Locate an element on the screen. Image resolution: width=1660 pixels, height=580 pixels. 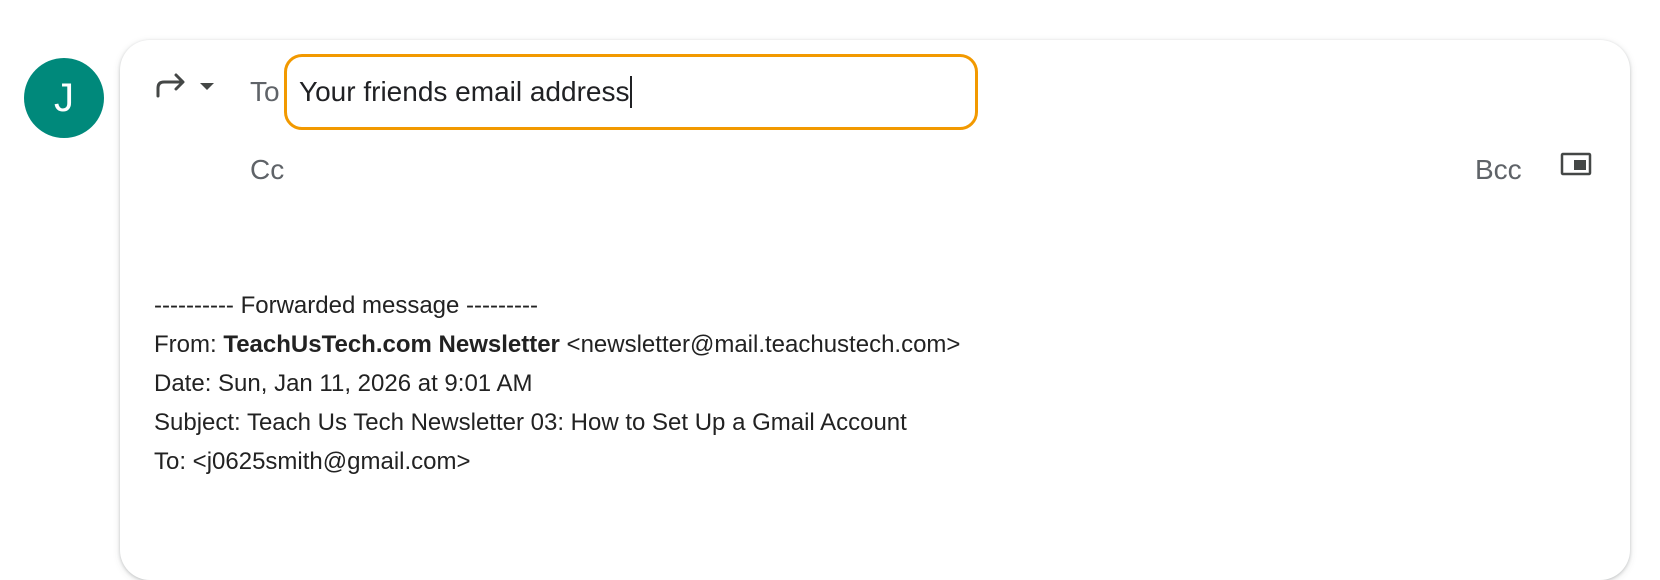
from-label: From: is located at coordinates (189, 344).